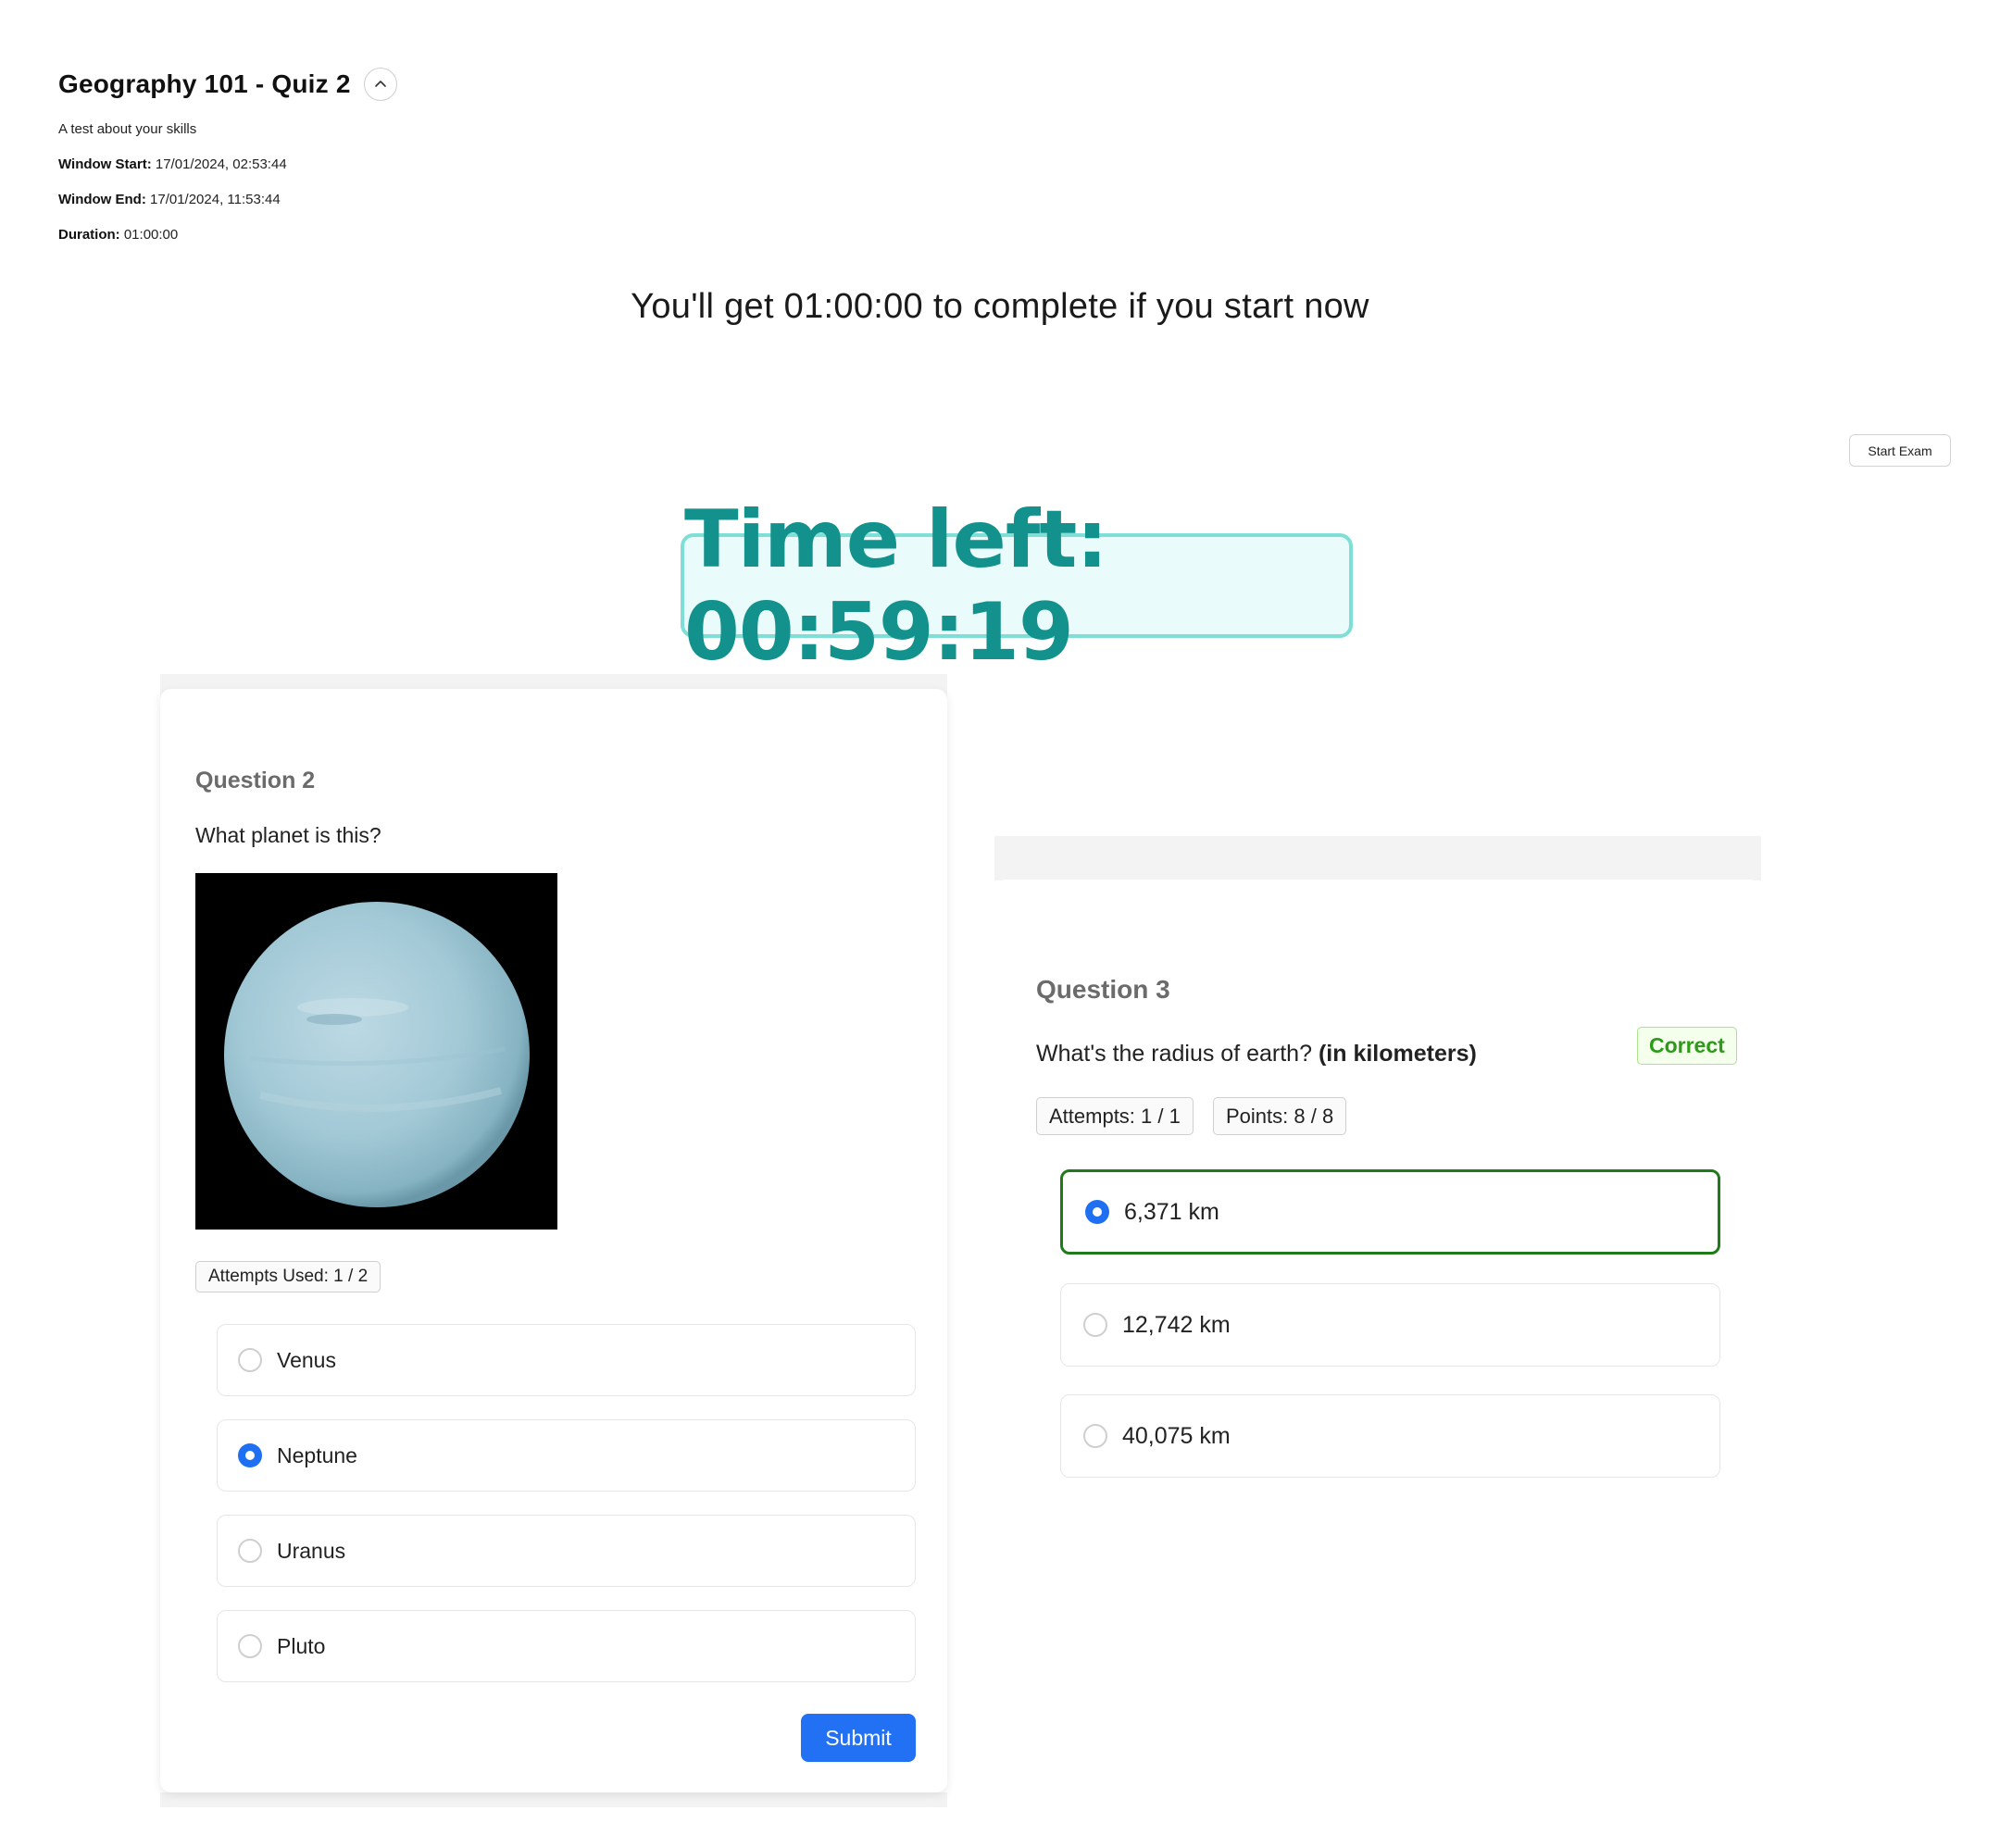 Image resolution: width=2000 pixels, height=1848 pixels. I want to click on window-end-label: Window End:, so click(102, 199).